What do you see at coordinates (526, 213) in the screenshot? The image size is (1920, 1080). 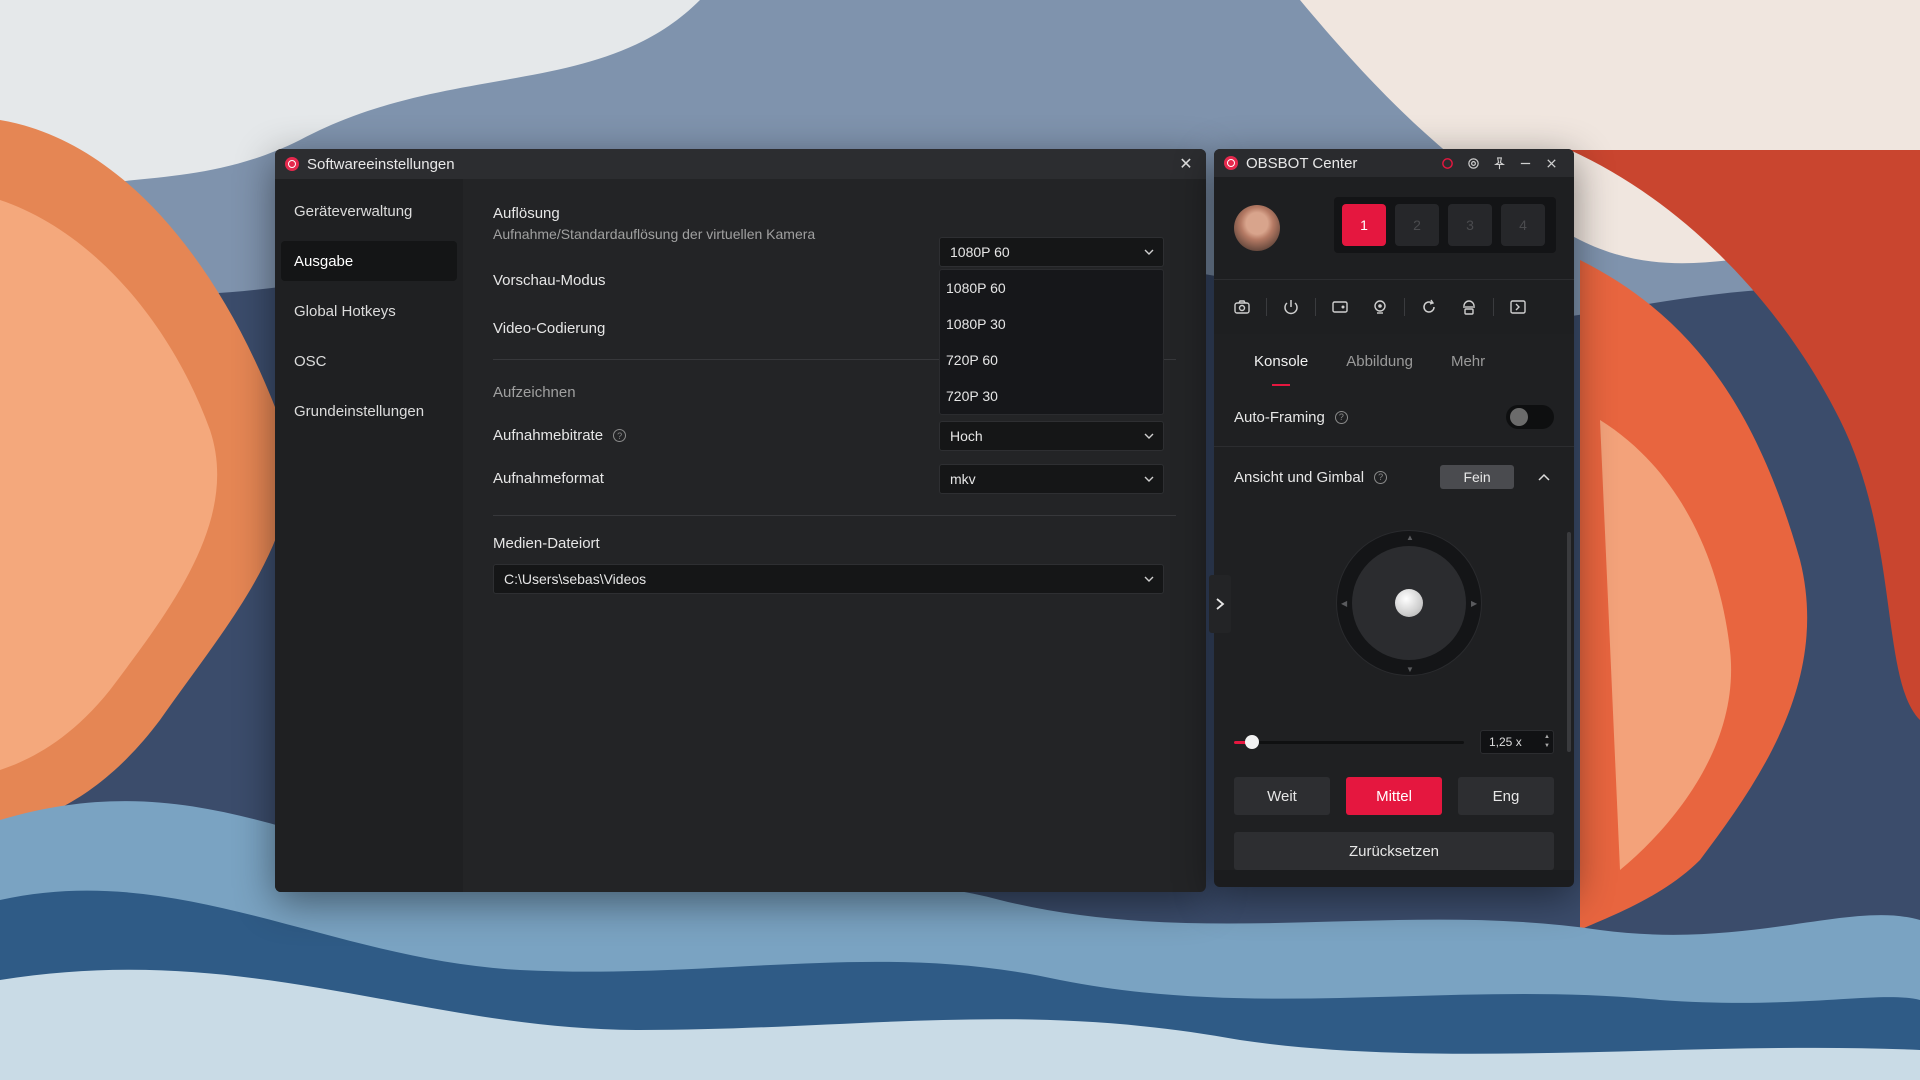 I see `resolution-label: Auflösung` at bounding box center [526, 213].